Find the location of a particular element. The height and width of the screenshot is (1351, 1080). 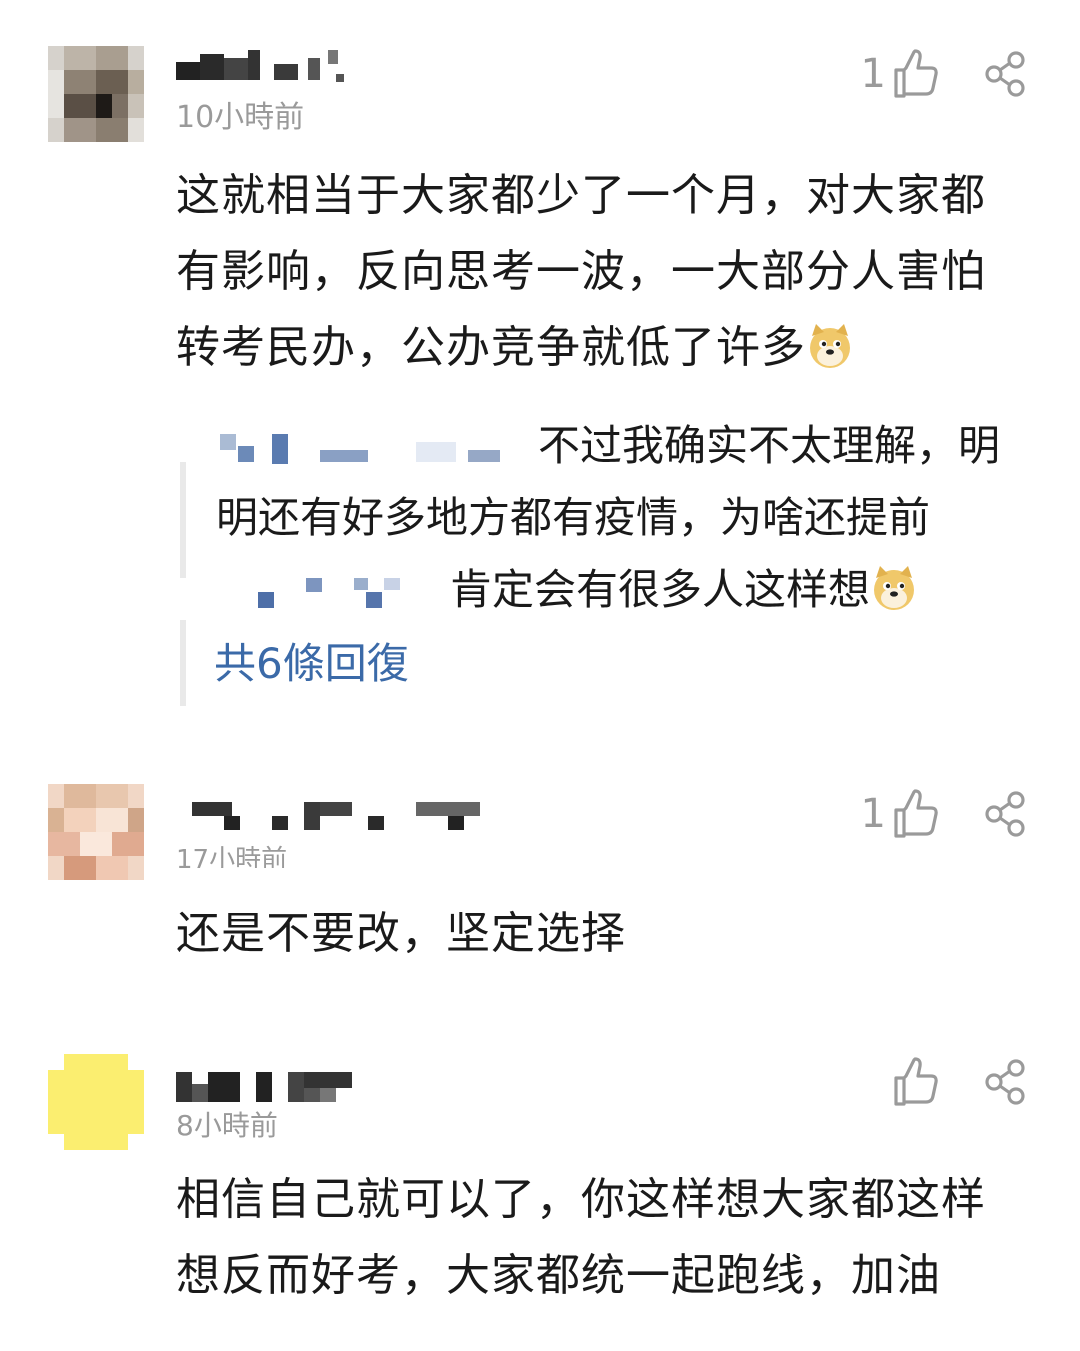

reply-text-line: 明还有好多地方都有疫情，为啥还提前 is located at coordinates (573, 517).